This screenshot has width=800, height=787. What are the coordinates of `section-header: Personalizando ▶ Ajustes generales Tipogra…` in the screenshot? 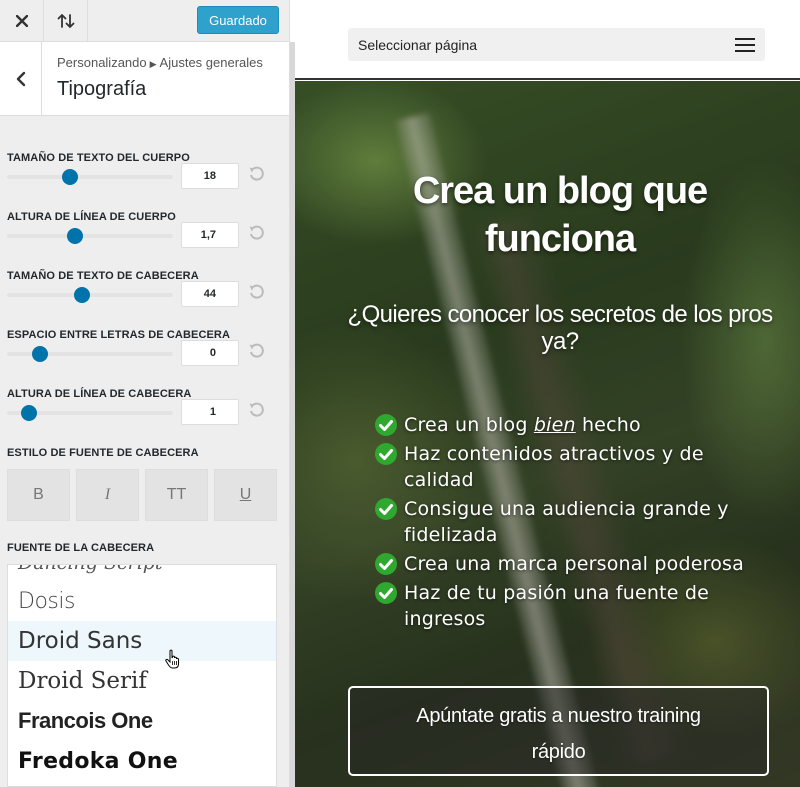 It's located at (144, 79).